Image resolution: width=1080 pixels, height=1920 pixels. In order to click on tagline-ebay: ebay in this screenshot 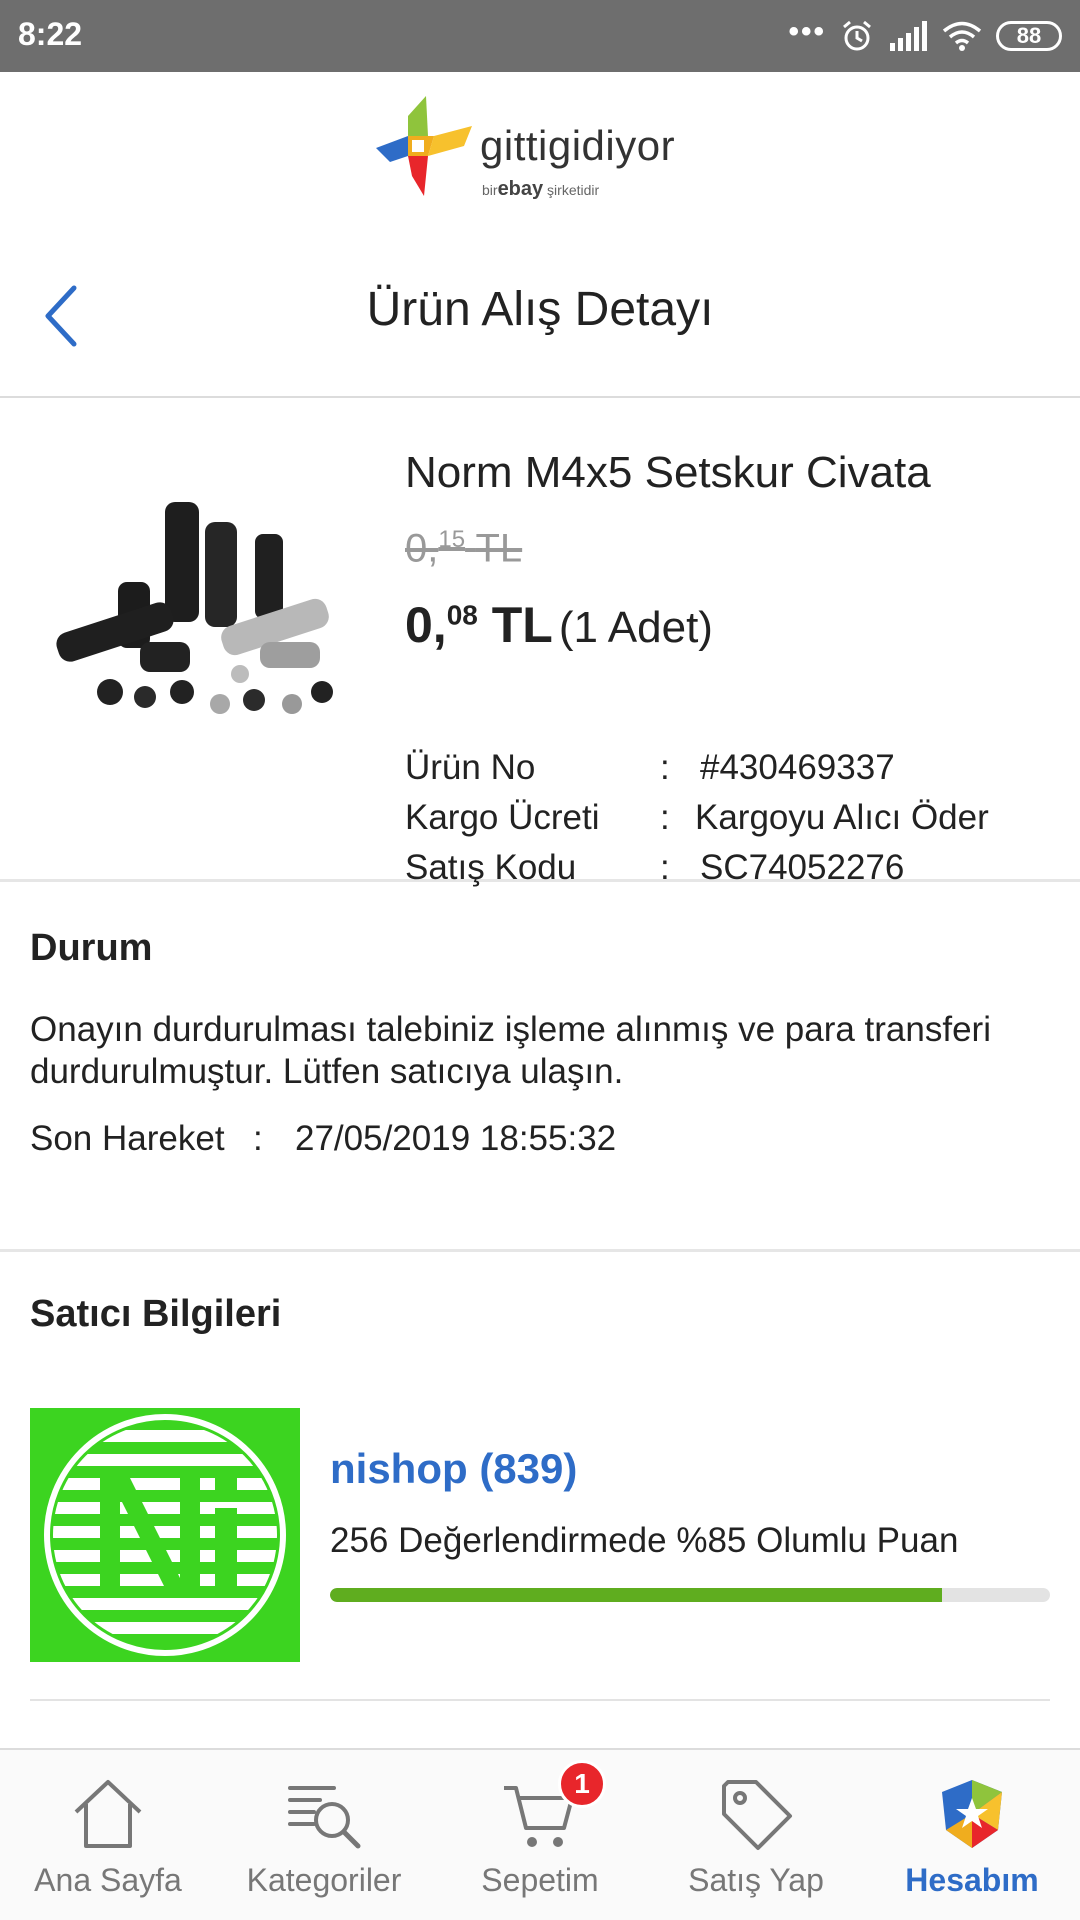, I will do `click(520, 189)`.